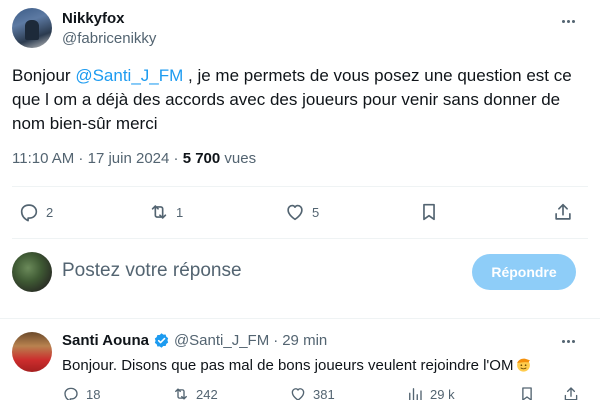 This screenshot has width=600, height=400. Describe the element at coordinates (415, 394) in the screenshot. I see `views-icon` at that location.